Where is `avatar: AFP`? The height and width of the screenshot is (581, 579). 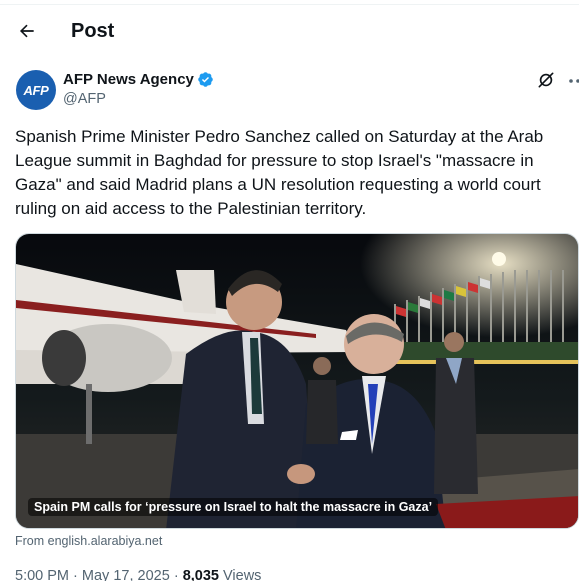 avatar: AFP is located at coordinates (36, 90).